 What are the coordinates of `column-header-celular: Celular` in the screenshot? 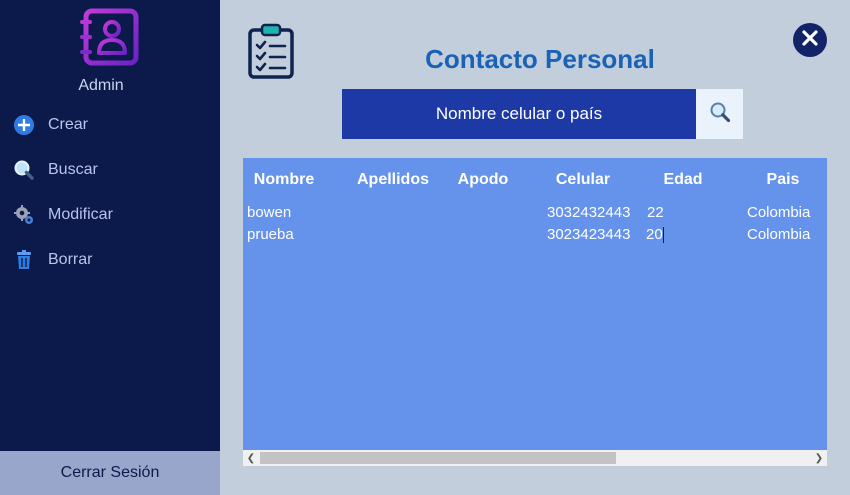 It's located at (583, 180).